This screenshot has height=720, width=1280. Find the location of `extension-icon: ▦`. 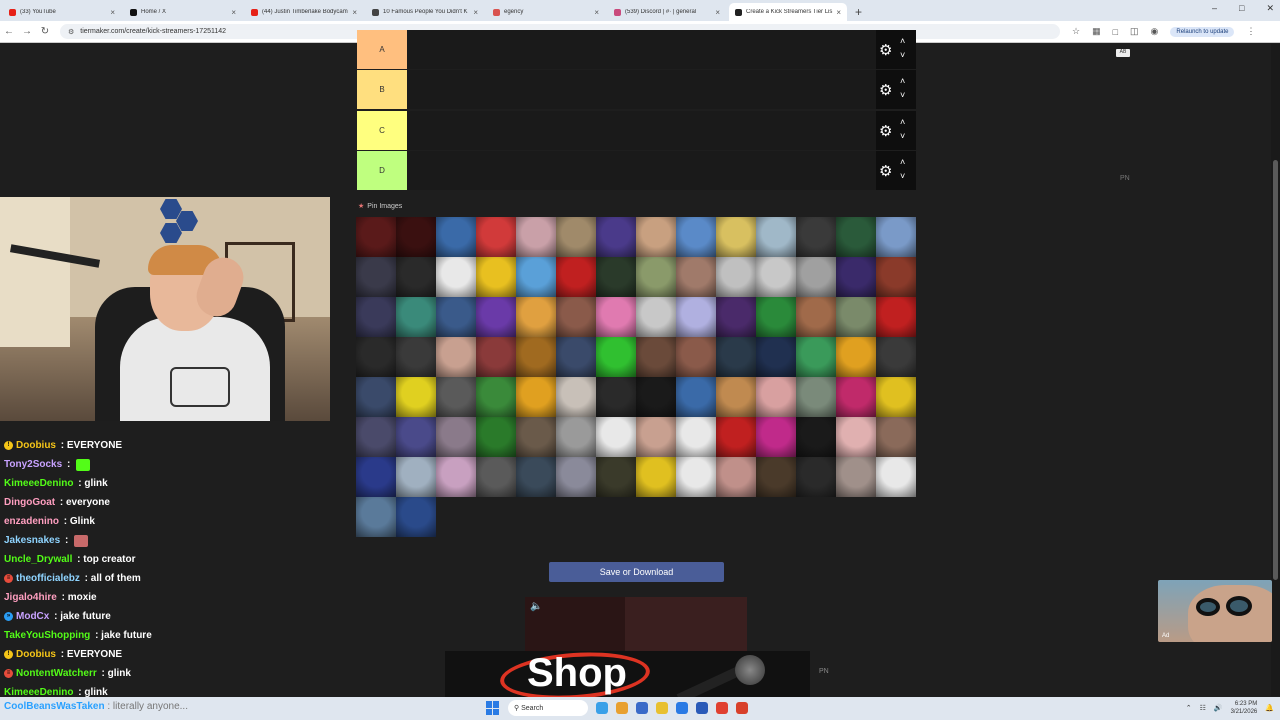

extension-icon: ▦ is located at coordinates (1096, 31).